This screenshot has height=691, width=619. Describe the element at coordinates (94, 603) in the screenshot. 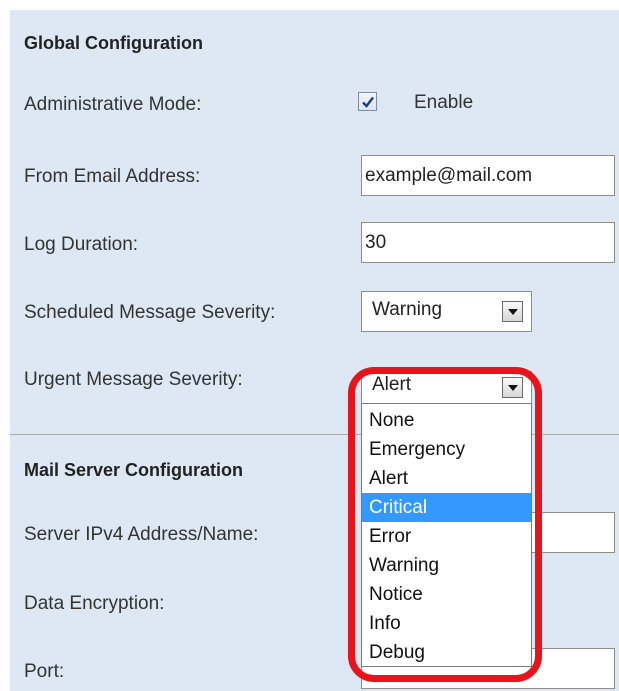

I see `data-encryption-label: Data Encryption:` at that location.